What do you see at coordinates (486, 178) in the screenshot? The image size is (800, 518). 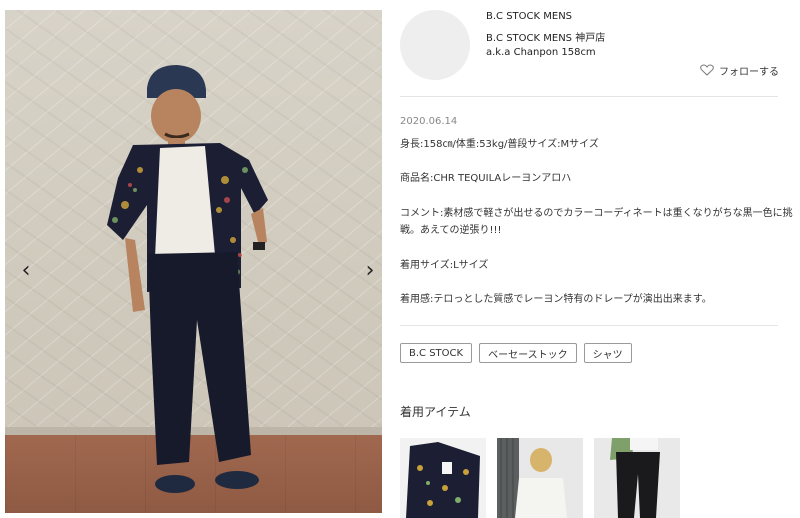 I see `product-name-text: 商品名:CHR TEQUILAレーヨンアロハ` at bounding box center [486, 178].